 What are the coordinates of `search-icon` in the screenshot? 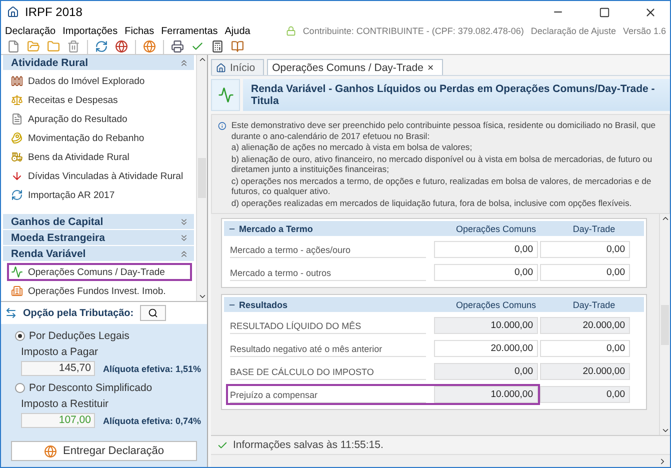 It's located at (153, 313).